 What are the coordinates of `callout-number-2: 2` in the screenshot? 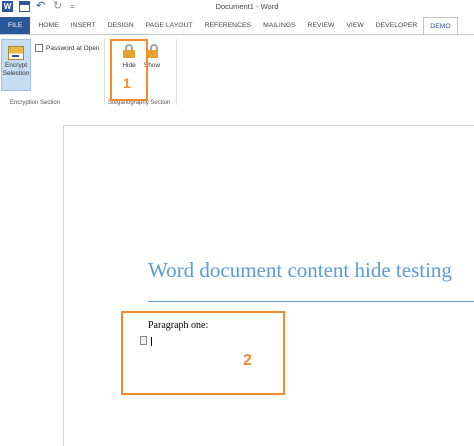 It's located at (247, 360).